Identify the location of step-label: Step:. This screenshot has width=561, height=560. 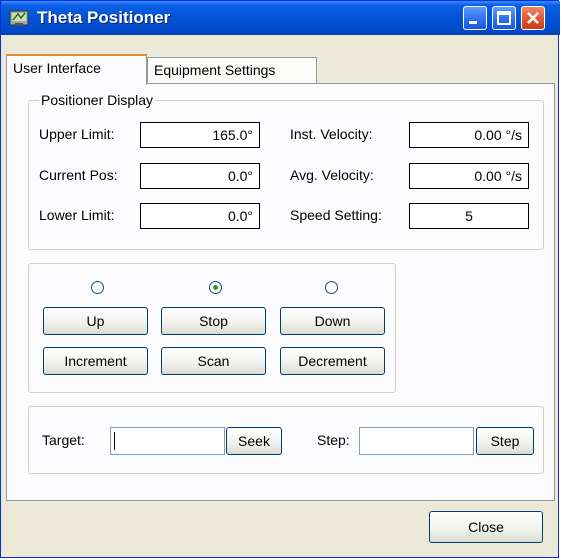
(333, 440).